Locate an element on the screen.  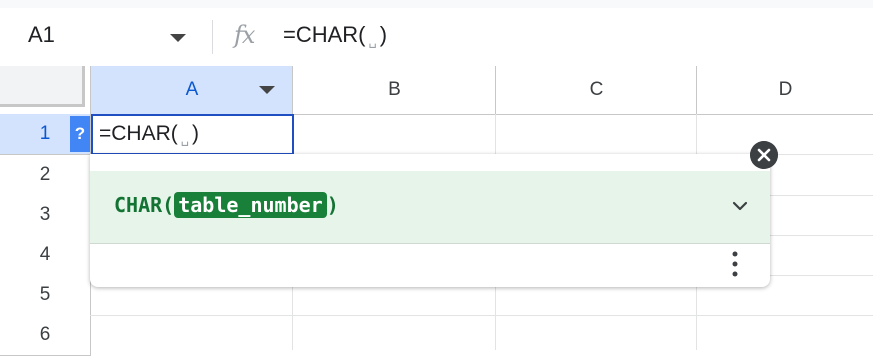
function-name: CHAR( is located at coordinates (144, 205).